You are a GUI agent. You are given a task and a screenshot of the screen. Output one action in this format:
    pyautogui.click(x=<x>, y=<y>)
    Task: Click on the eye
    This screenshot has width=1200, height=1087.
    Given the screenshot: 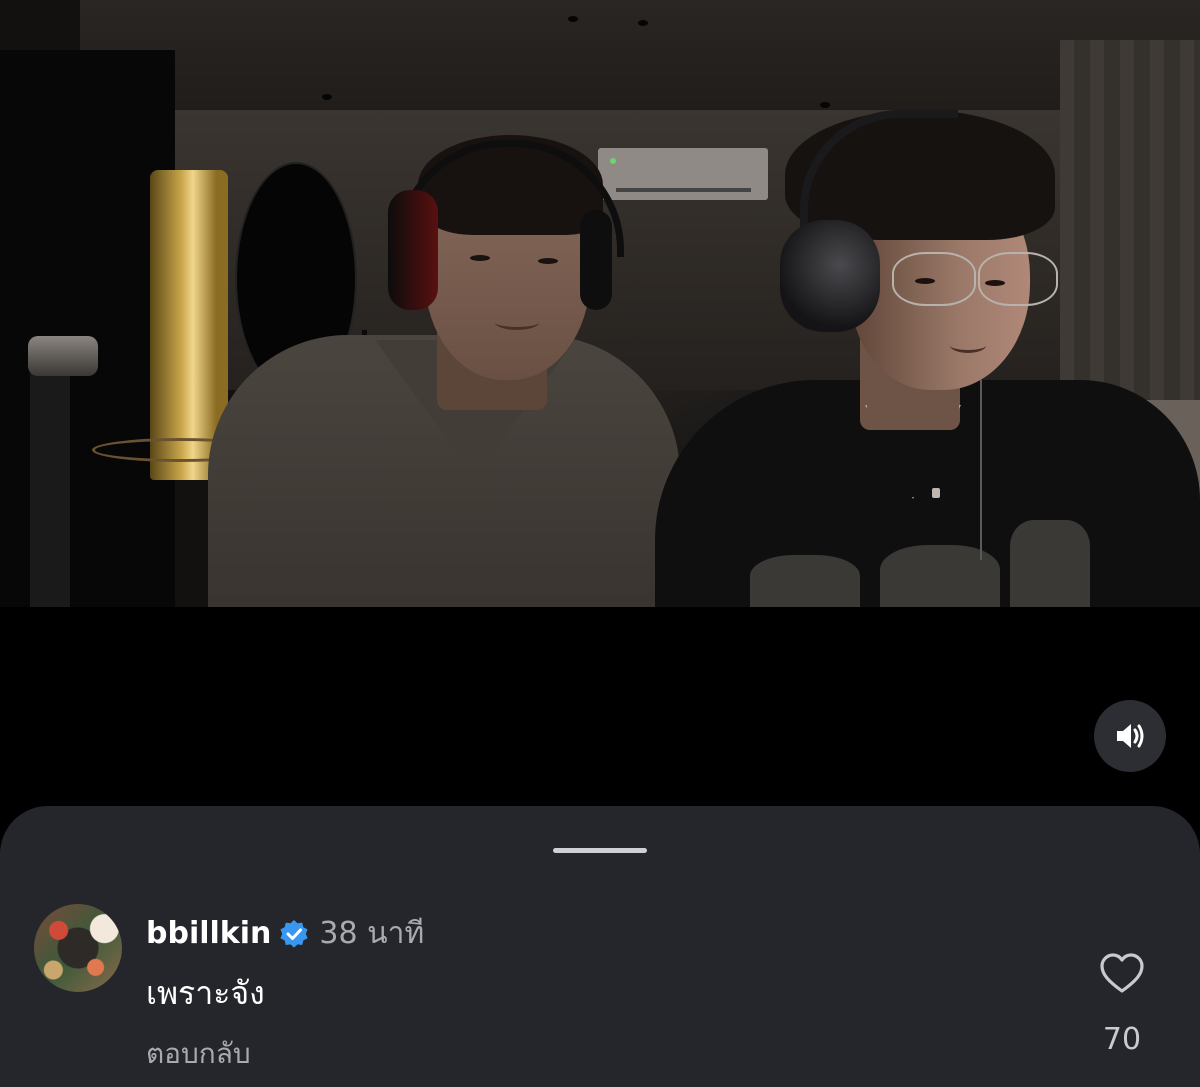 What is the action you would take?
    pyautogui.click(x=548, y=261)
    